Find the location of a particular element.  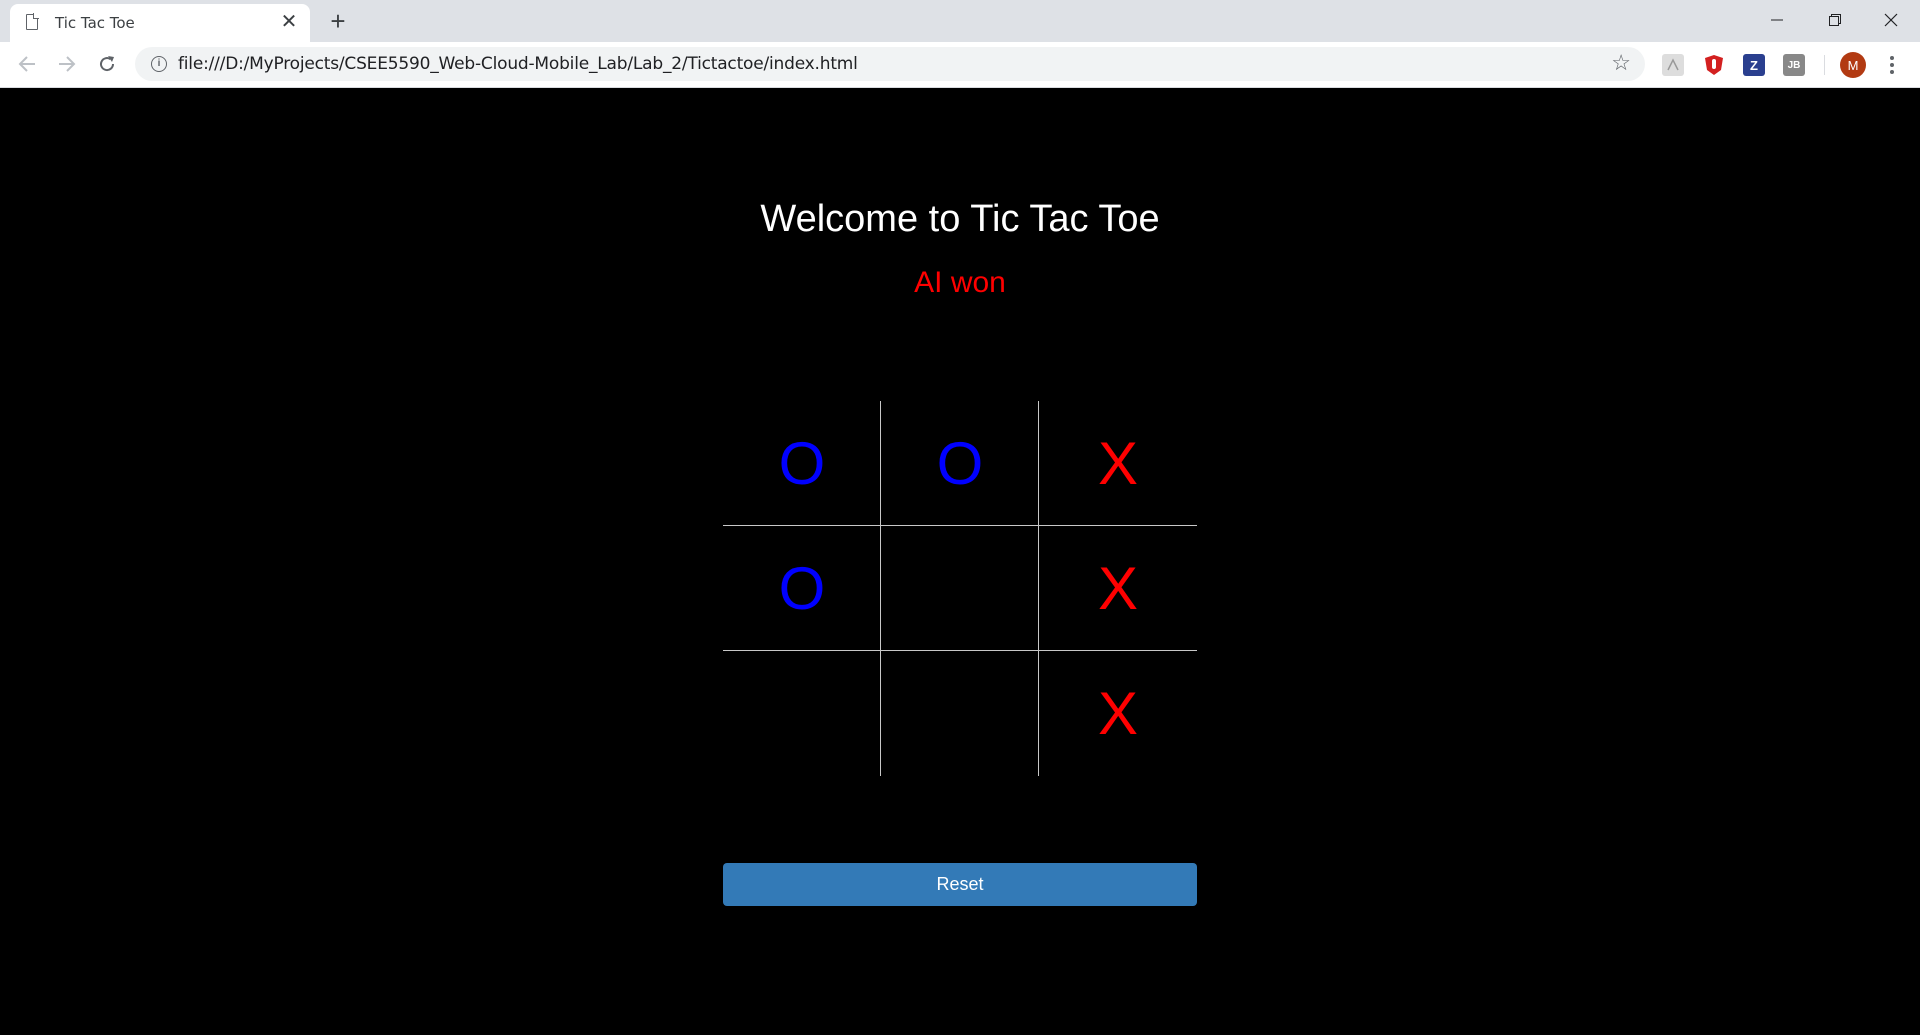

restore-button is located at coordinates (1835, 20).